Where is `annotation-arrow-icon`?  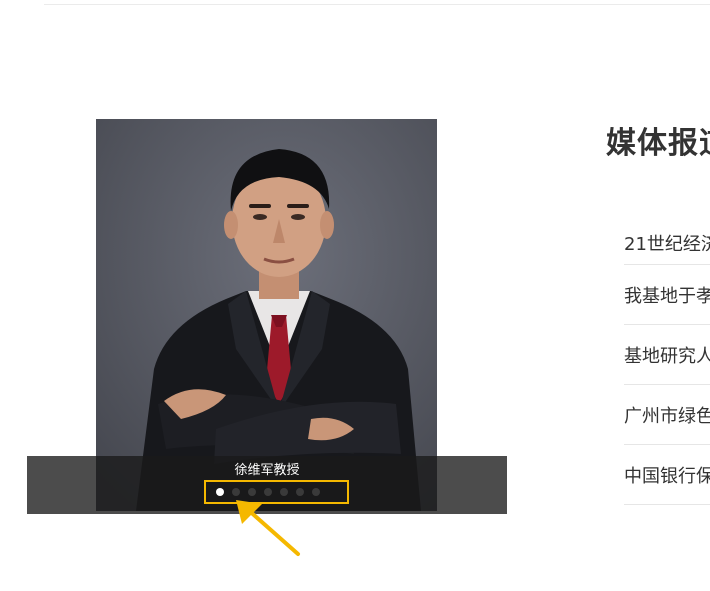 annotation-arrow-icon is located at coordinates (268, 528).